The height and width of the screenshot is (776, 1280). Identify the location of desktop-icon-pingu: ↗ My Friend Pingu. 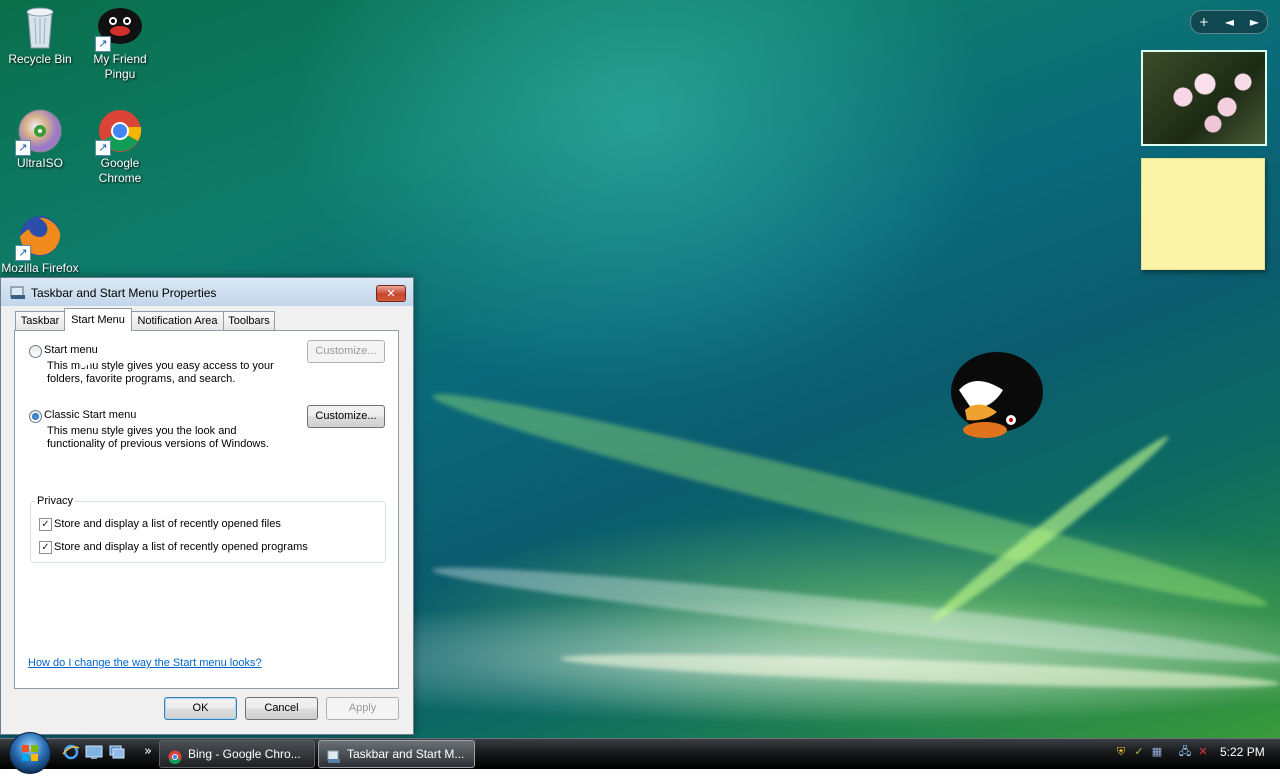
(120, 43).